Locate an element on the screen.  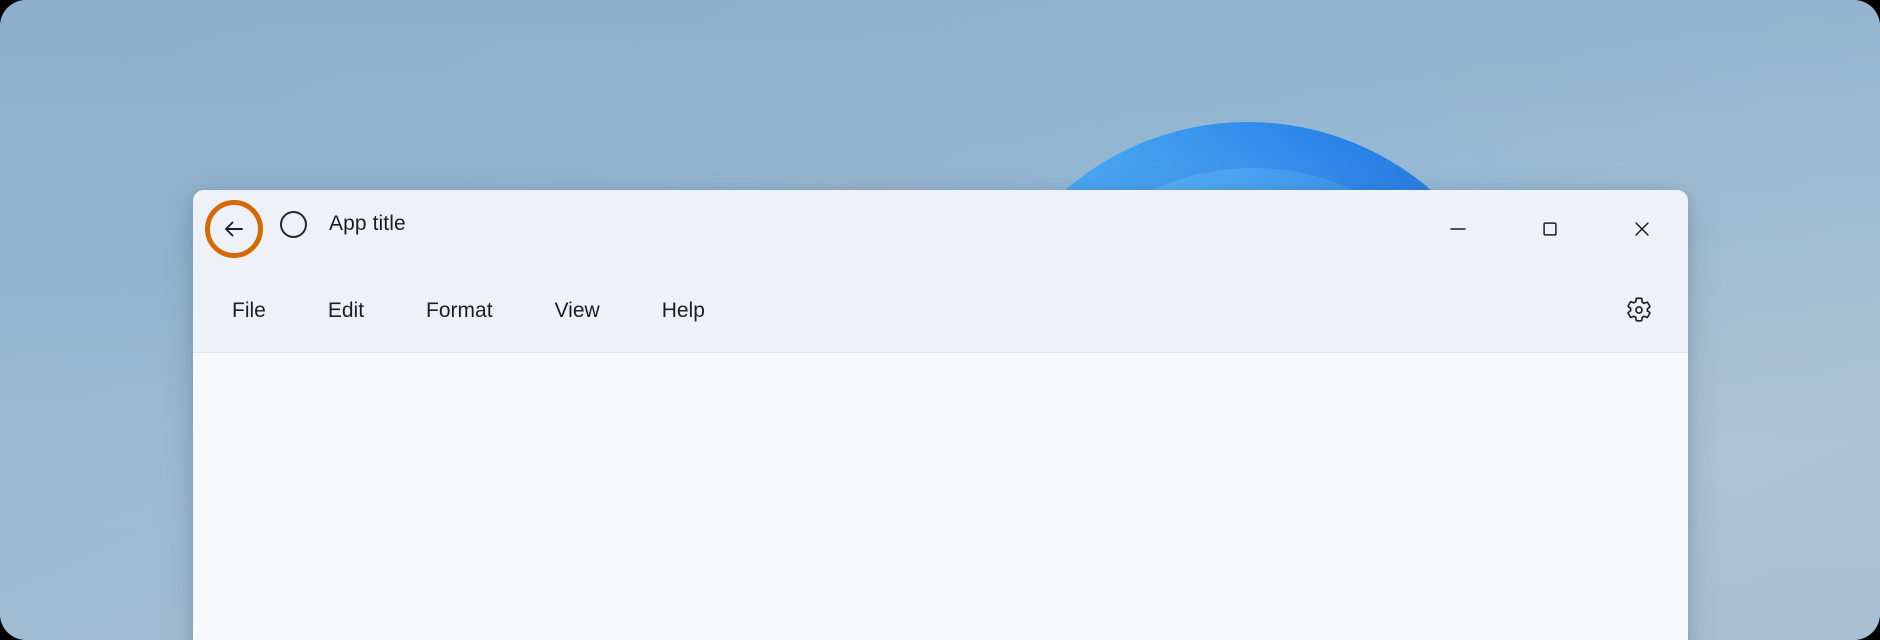
minimize-icon is located at coordinates (1458, 229).